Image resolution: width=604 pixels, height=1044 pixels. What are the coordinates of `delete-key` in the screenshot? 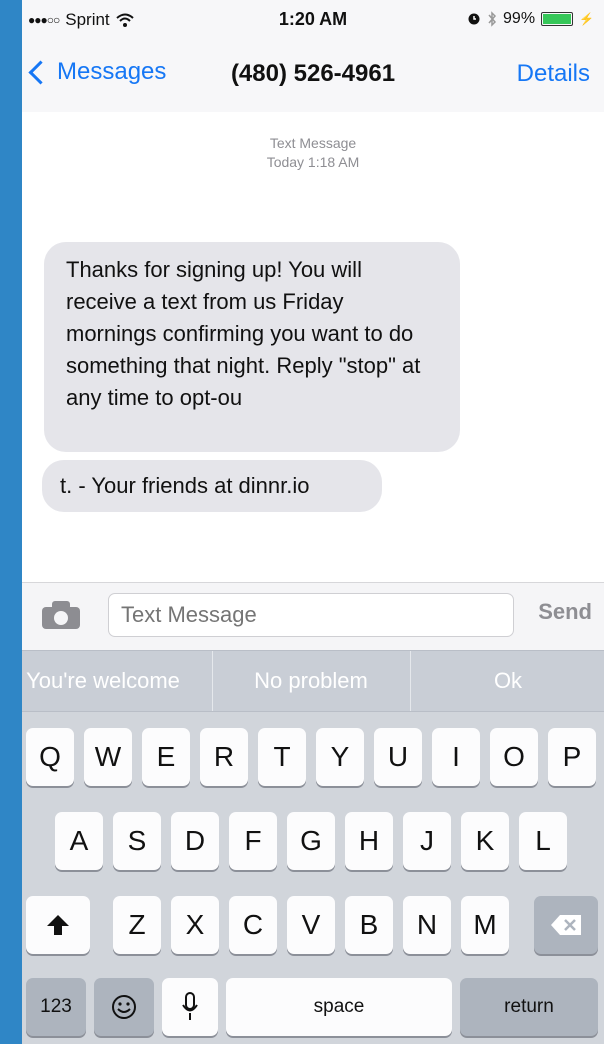 It's located at (566, 925).